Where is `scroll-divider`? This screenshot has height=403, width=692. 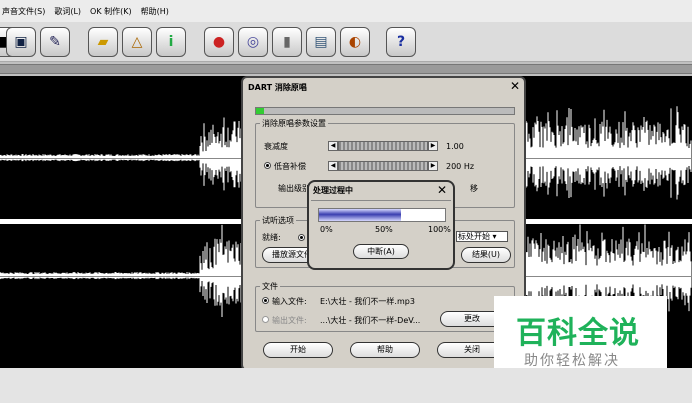
scroll-divider is located at coordinates (346, 69).